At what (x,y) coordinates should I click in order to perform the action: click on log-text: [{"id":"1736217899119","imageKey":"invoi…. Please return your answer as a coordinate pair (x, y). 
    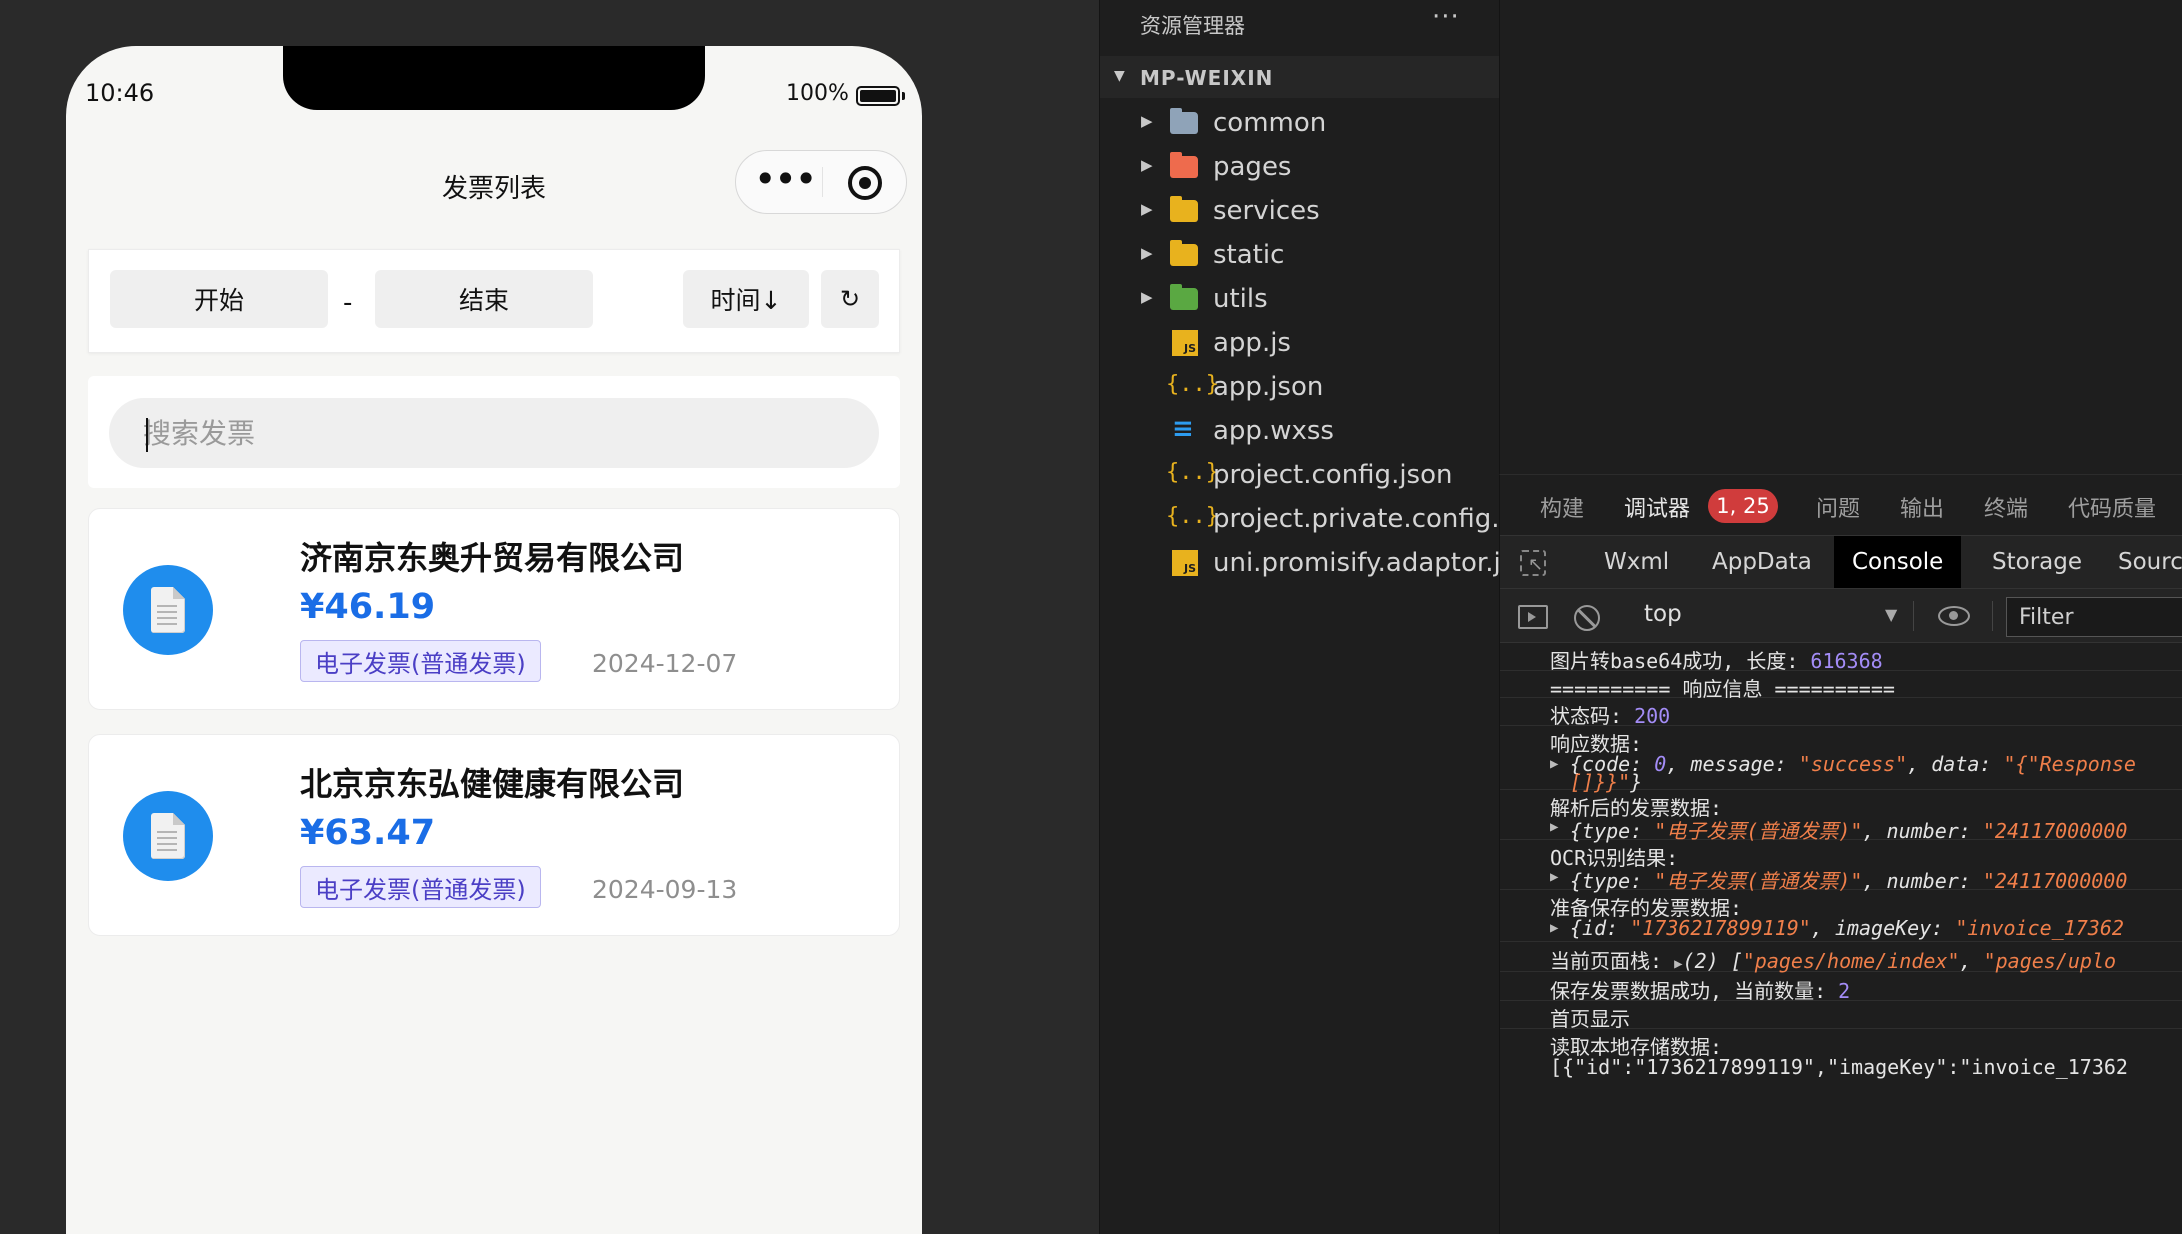
    Looking at the image, I should click on (1839, 1067).